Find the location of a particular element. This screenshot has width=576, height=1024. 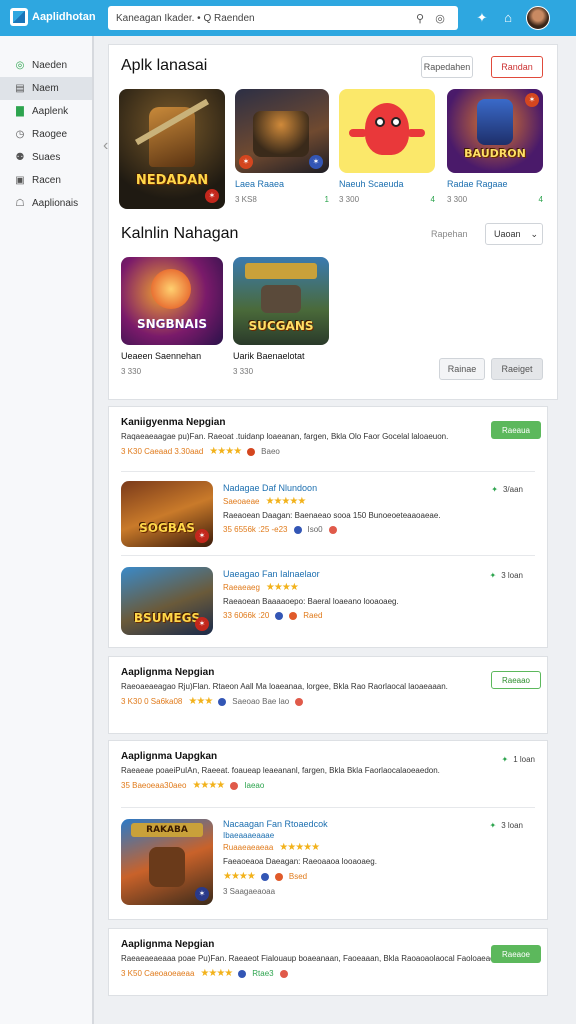

pager-next-button: Raeiget is located at coordinates (517, 369).